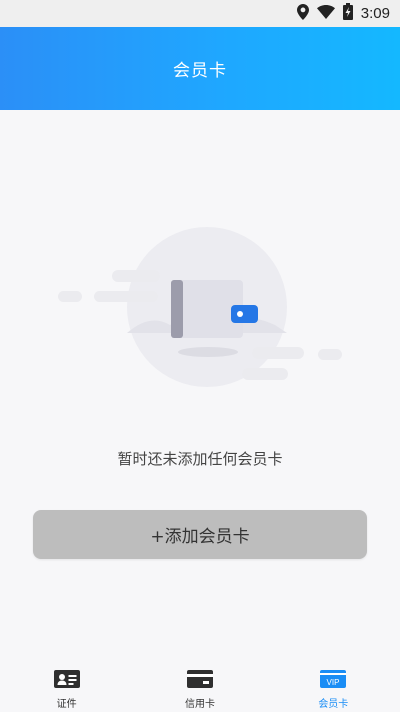  I want to click on status-bar: 3:09, so click(200, 13).